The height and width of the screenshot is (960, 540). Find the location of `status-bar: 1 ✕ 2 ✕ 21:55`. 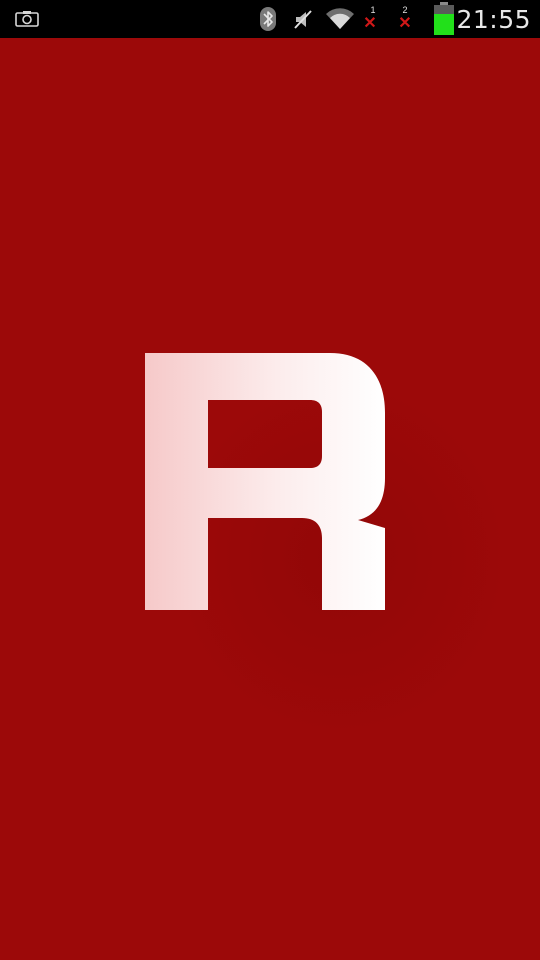

status-bar: 1 ✕ 2 ✕ 21:55 is located at coordinates (270, 19).